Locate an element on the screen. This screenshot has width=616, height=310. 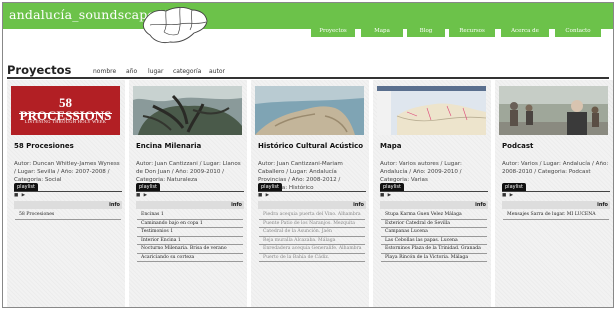
nav-mapa: Mapa is located at coordinates (382, 31).